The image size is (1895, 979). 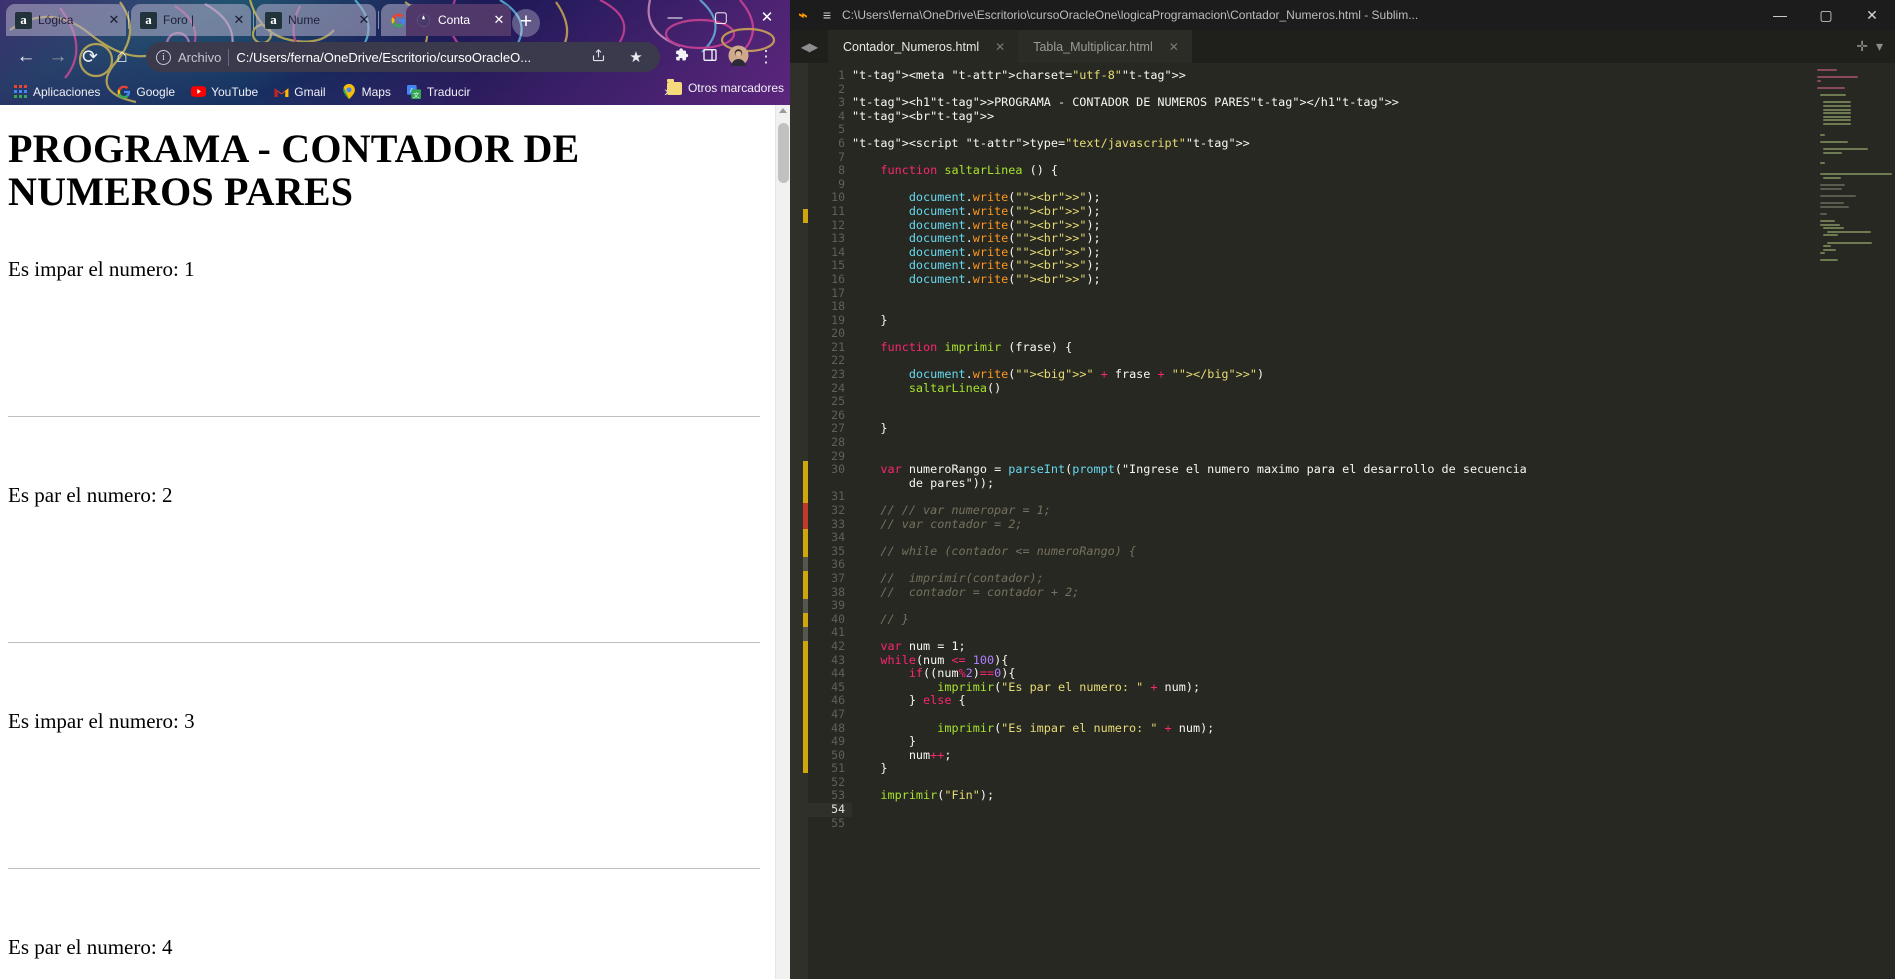 What do you see at coordinates (458, 20) in the screenshot?
I see `browser-tab-4-active: Conta ✕` at bounding box center [458, 20].